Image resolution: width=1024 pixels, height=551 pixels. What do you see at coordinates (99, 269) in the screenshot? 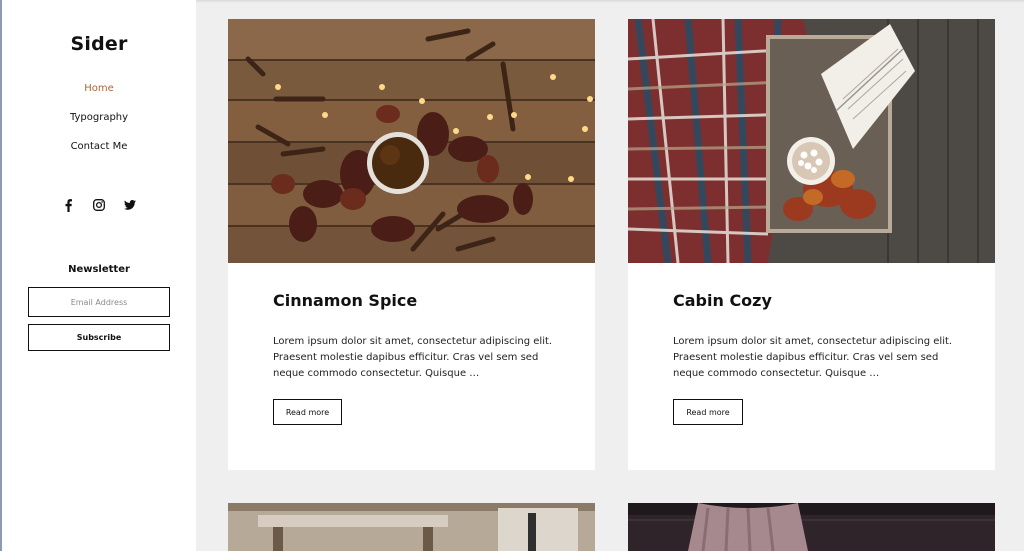
I see `newsletter-heading: Newsletter` at bounding box center [99, 269].